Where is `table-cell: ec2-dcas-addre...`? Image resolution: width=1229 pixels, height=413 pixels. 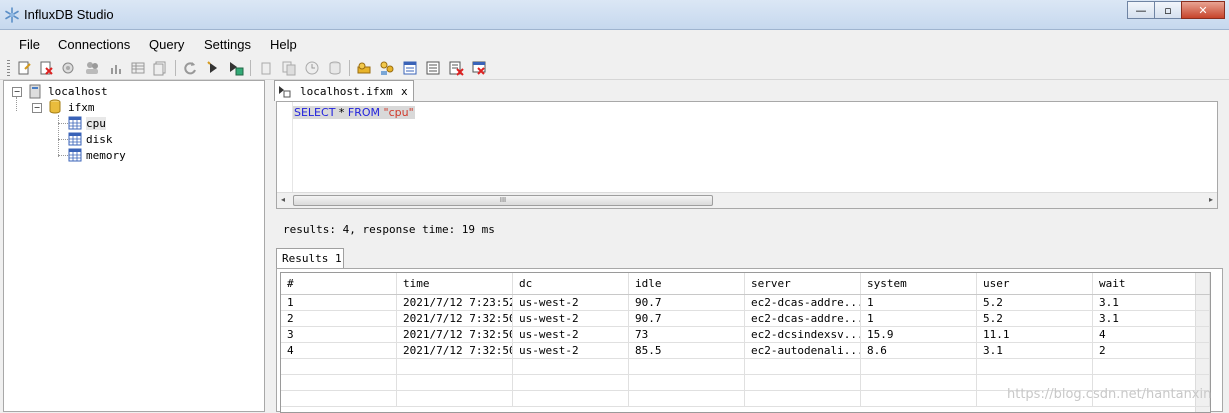 table-cell: ec2-dcas-addre... is located at coordinates (803, 302).